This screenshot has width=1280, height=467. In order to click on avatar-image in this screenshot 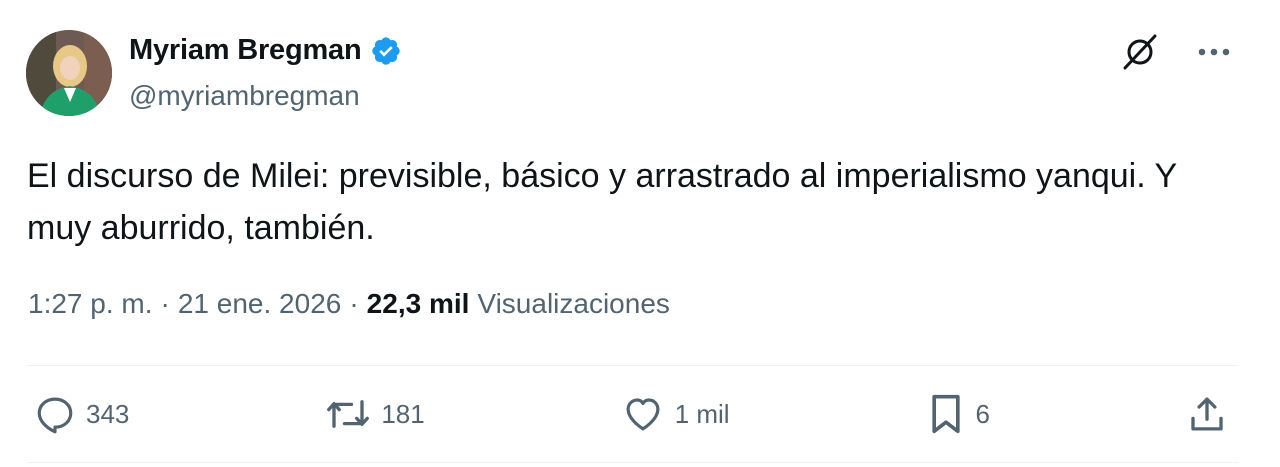, I will do `click(69, 73)`.